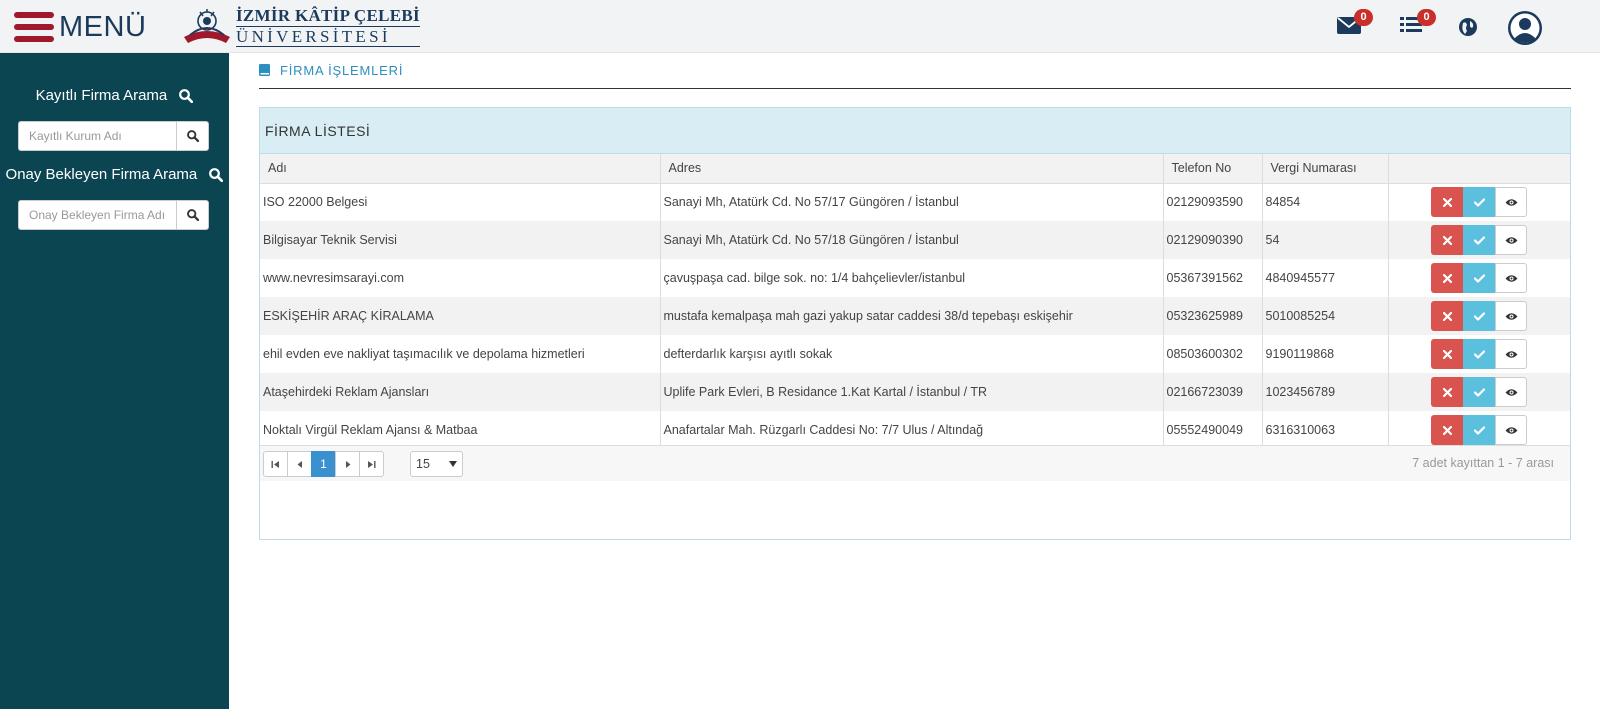 The image size is (1600, 709). Describe the element at coordinates (460, 202) in the screenshot. I see `cell-name: ISO 22000 Belgesi` at that location.